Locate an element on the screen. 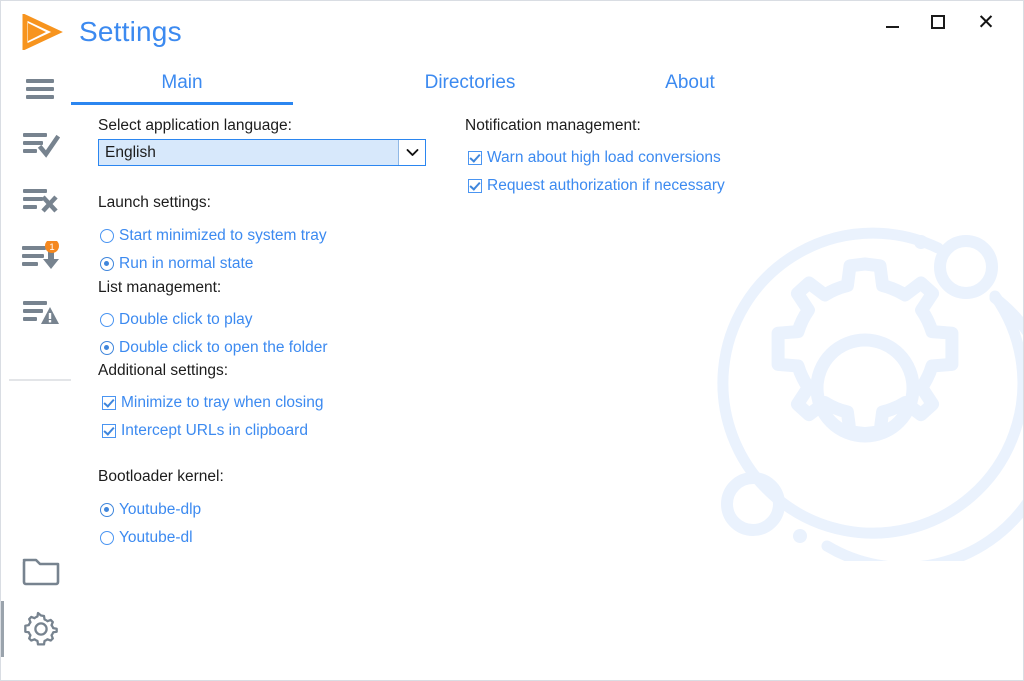  checkbox-intercept-urls: Intercept URLs in clipboard is located at coordinates (205, 431).